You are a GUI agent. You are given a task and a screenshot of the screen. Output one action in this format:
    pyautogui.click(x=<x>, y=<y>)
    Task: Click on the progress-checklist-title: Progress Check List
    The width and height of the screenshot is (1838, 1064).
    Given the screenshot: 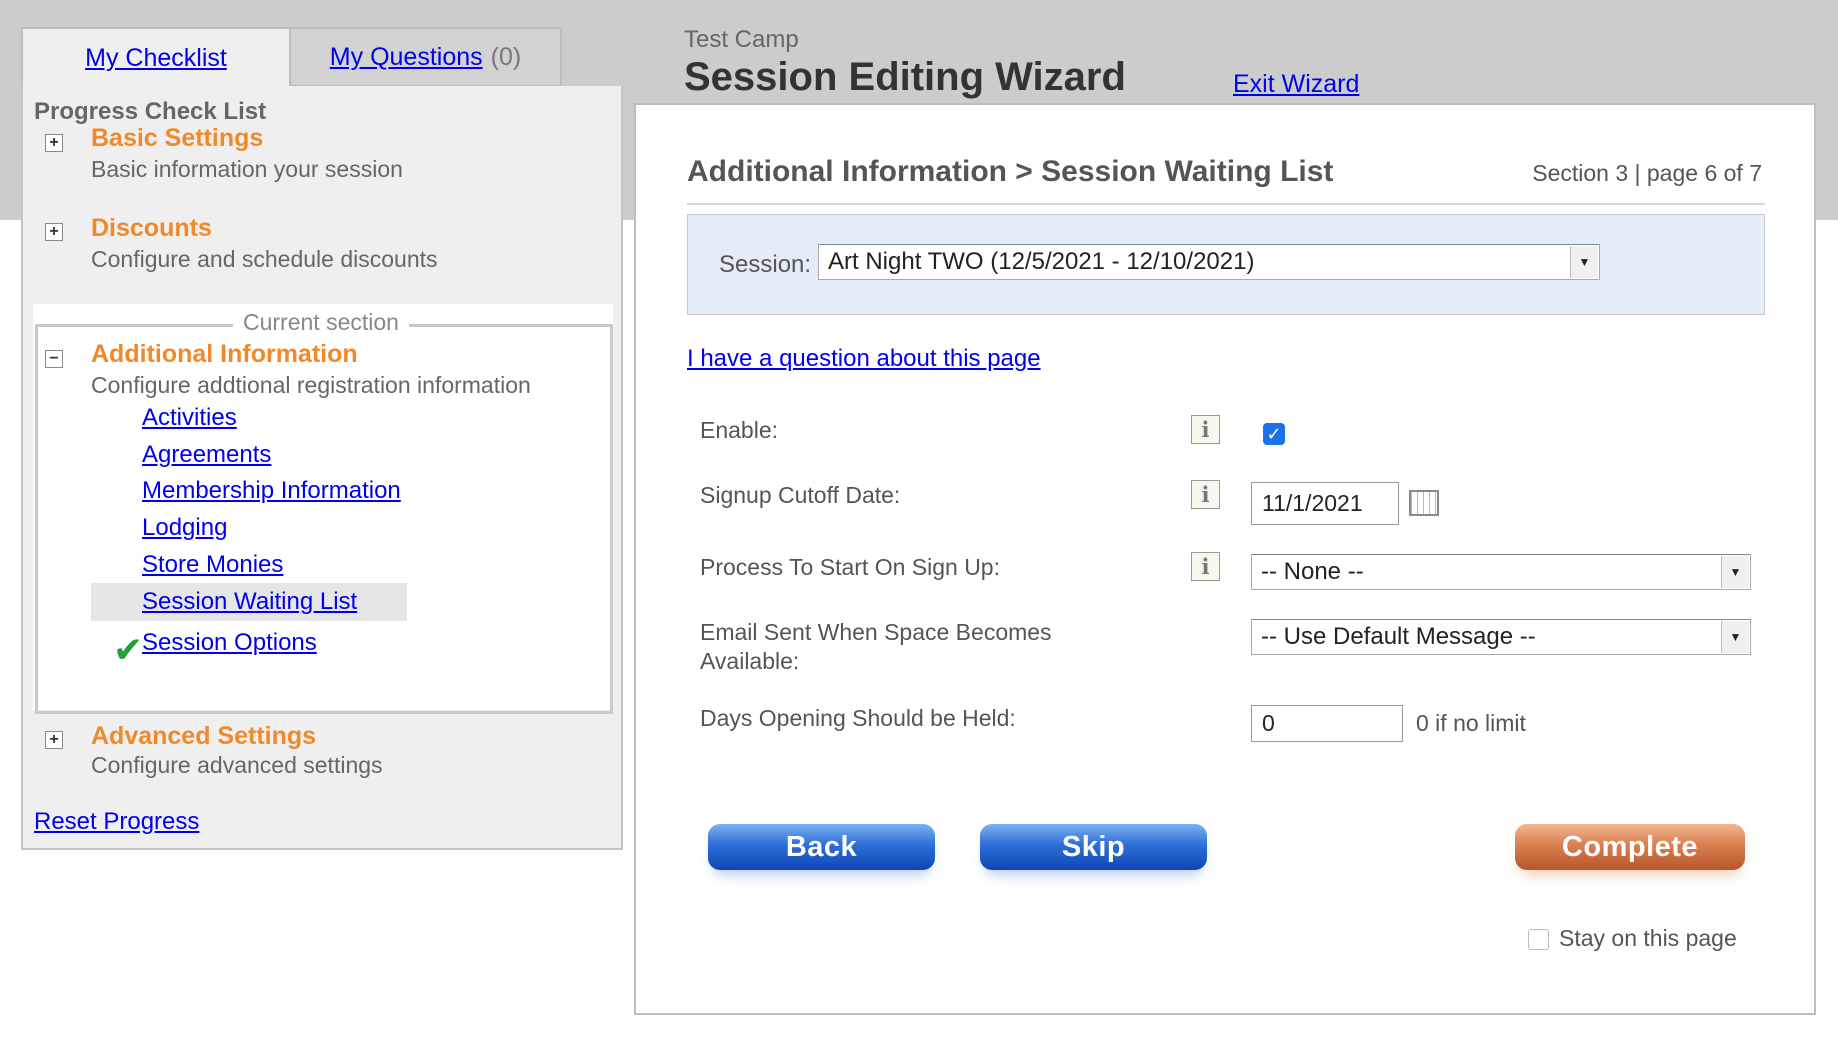 What is the action you would take?
    pyautogui.click(x=150, y=111)
    